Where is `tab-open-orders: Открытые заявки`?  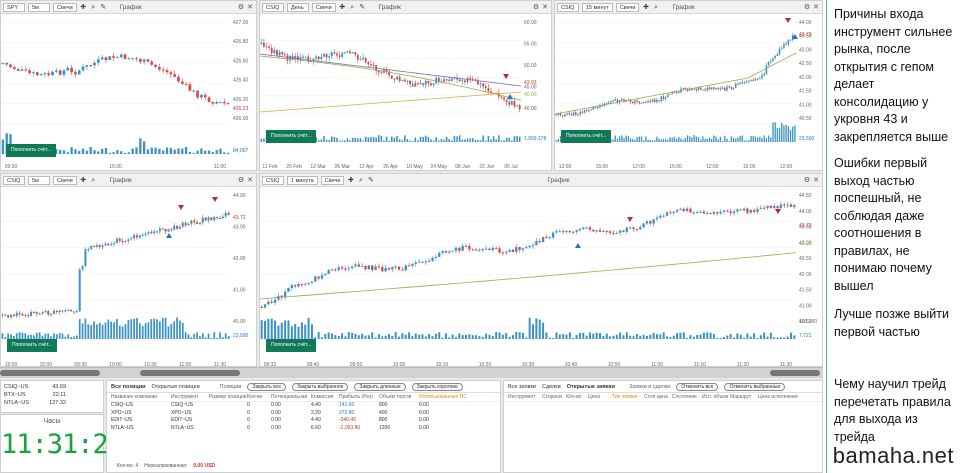
tab-open-orders: Открытые заявки is located at coordinates (591, 387).